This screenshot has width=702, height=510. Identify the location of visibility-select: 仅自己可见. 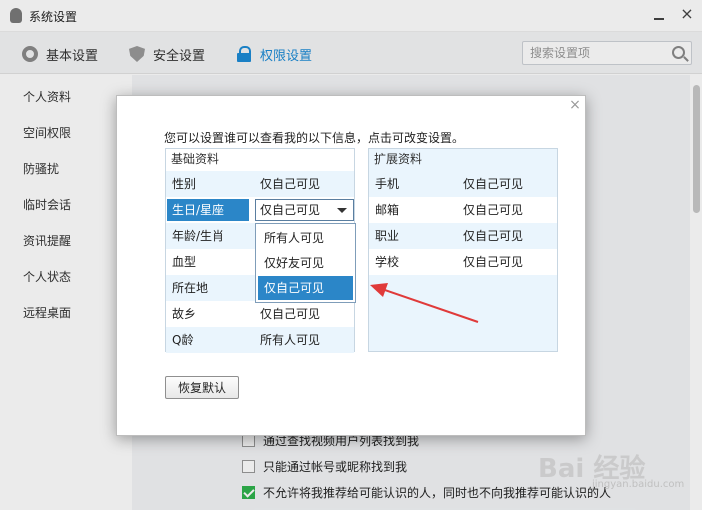
(304, 210).